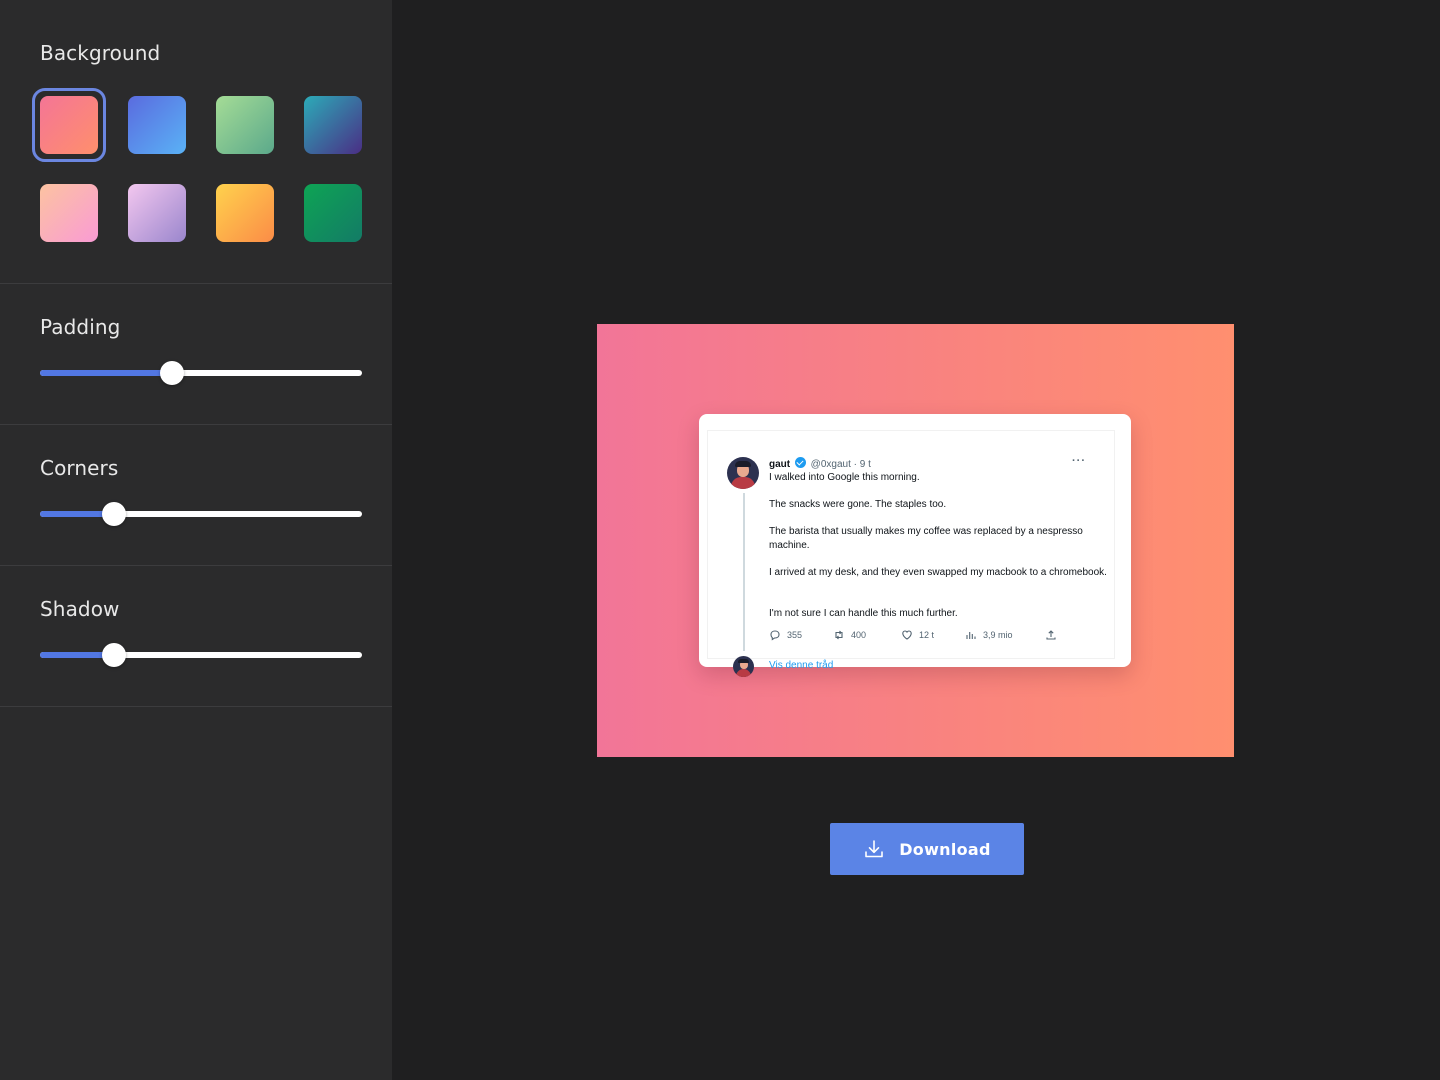 Image resolution: width=1440 pixels, height=1080 pixels. I want to click on share-icon, so click(1051, 635).